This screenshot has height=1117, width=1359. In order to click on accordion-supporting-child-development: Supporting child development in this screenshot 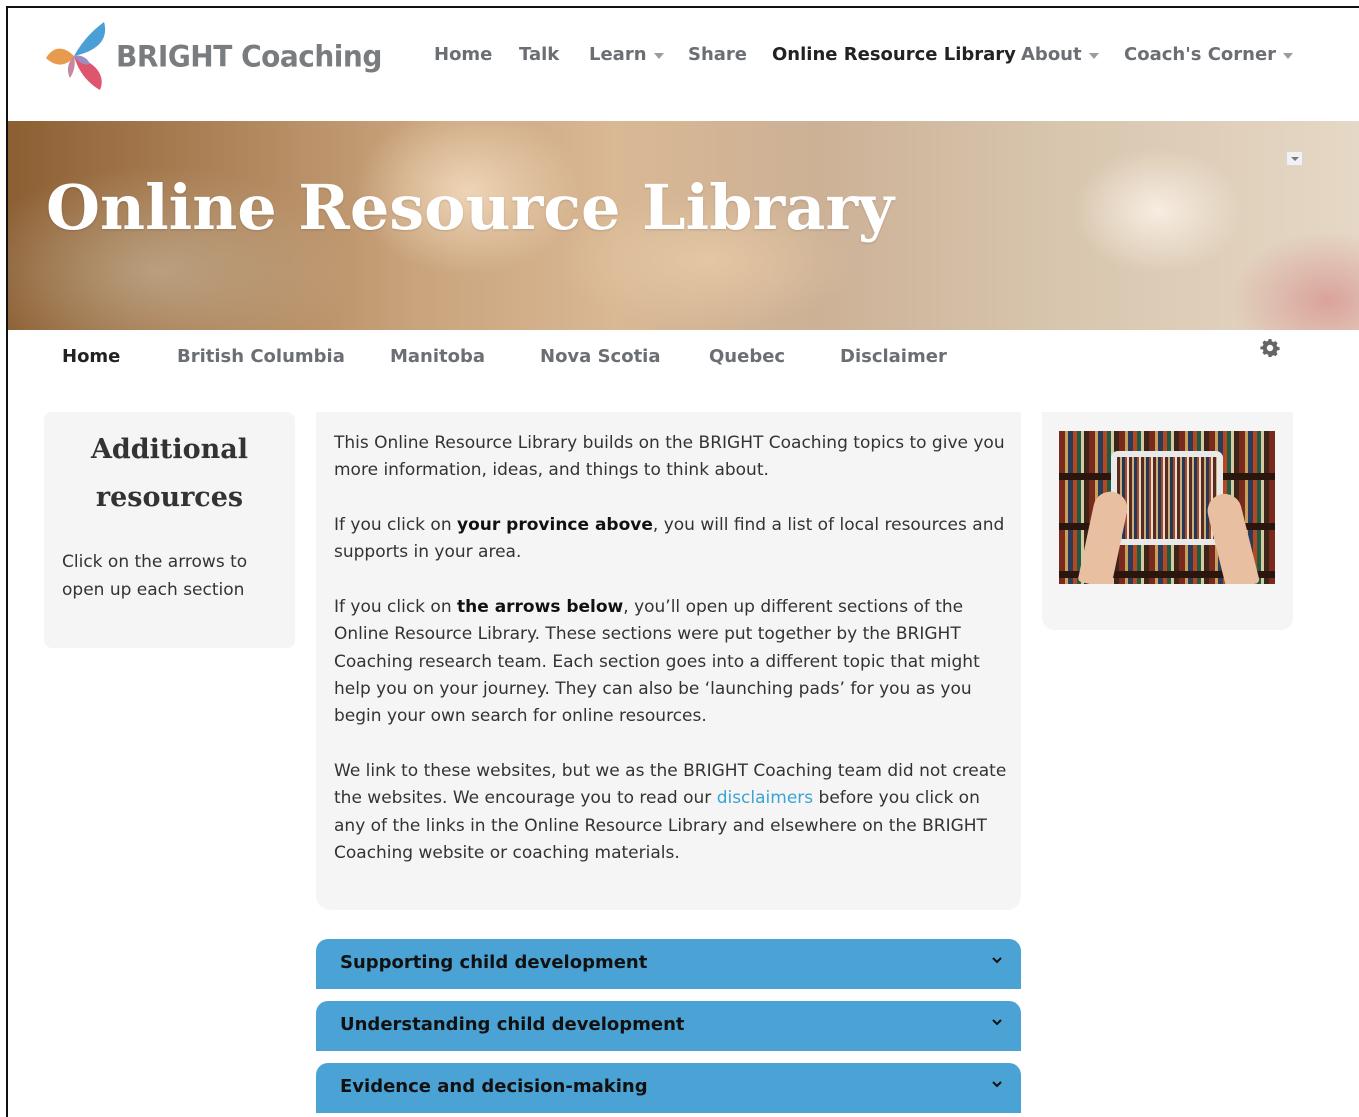, I will do `click(668, 964)`.